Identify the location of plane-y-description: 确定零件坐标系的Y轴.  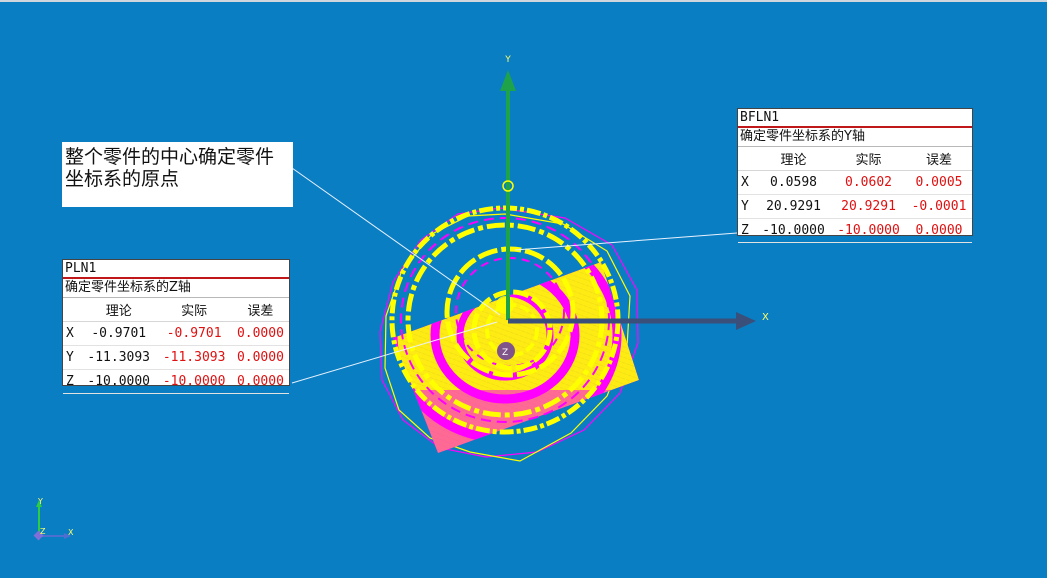
(855, 137).